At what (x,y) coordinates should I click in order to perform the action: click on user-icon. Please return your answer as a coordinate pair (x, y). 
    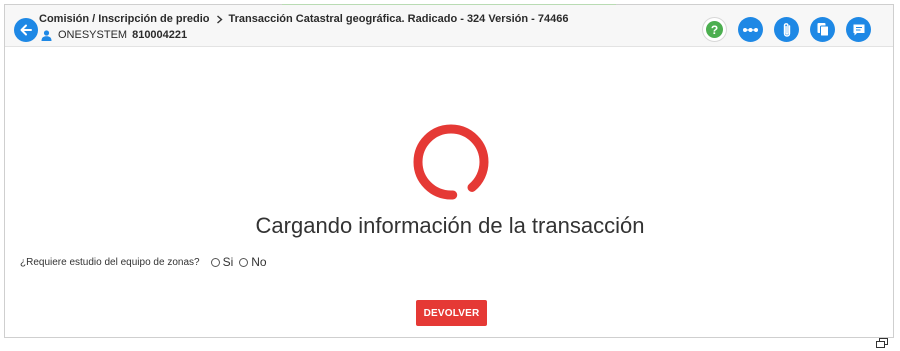
    Looking at the image, I should click on (46, 35).